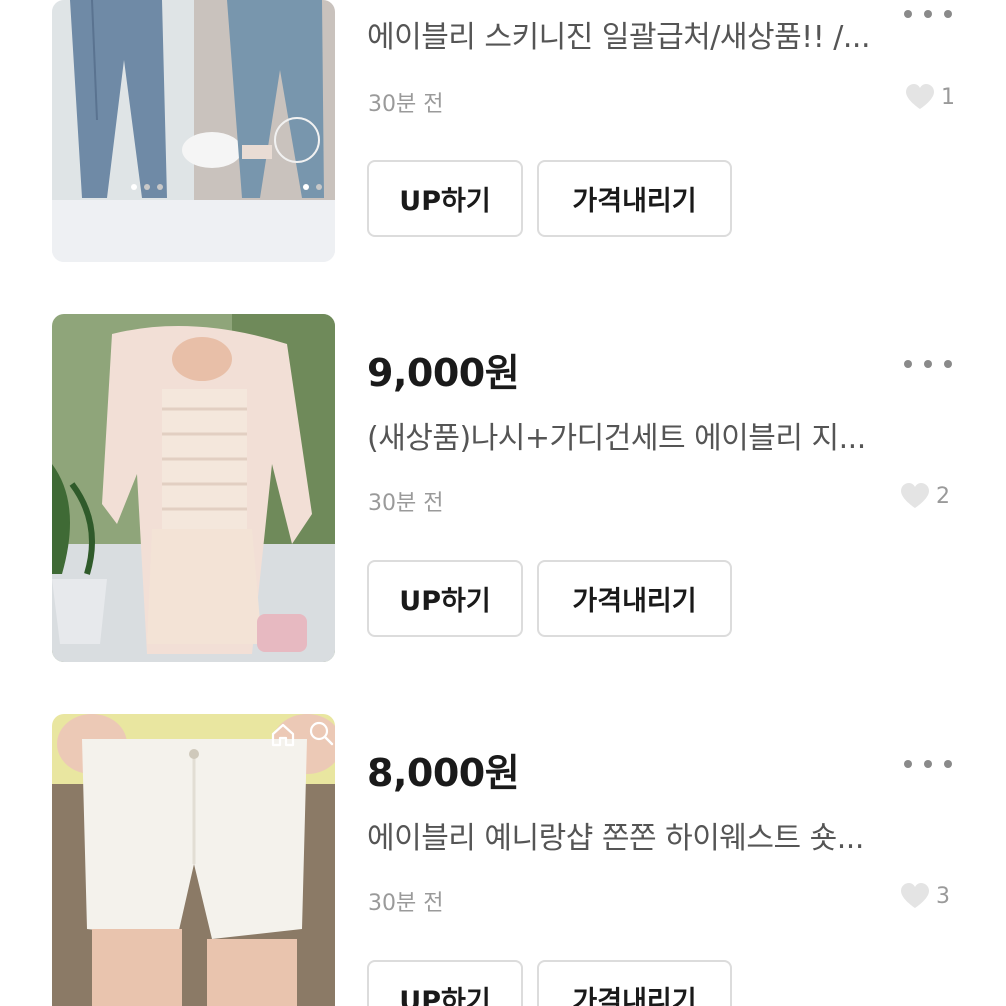  I want to click on like-count-value: 3, so click(943, 896).